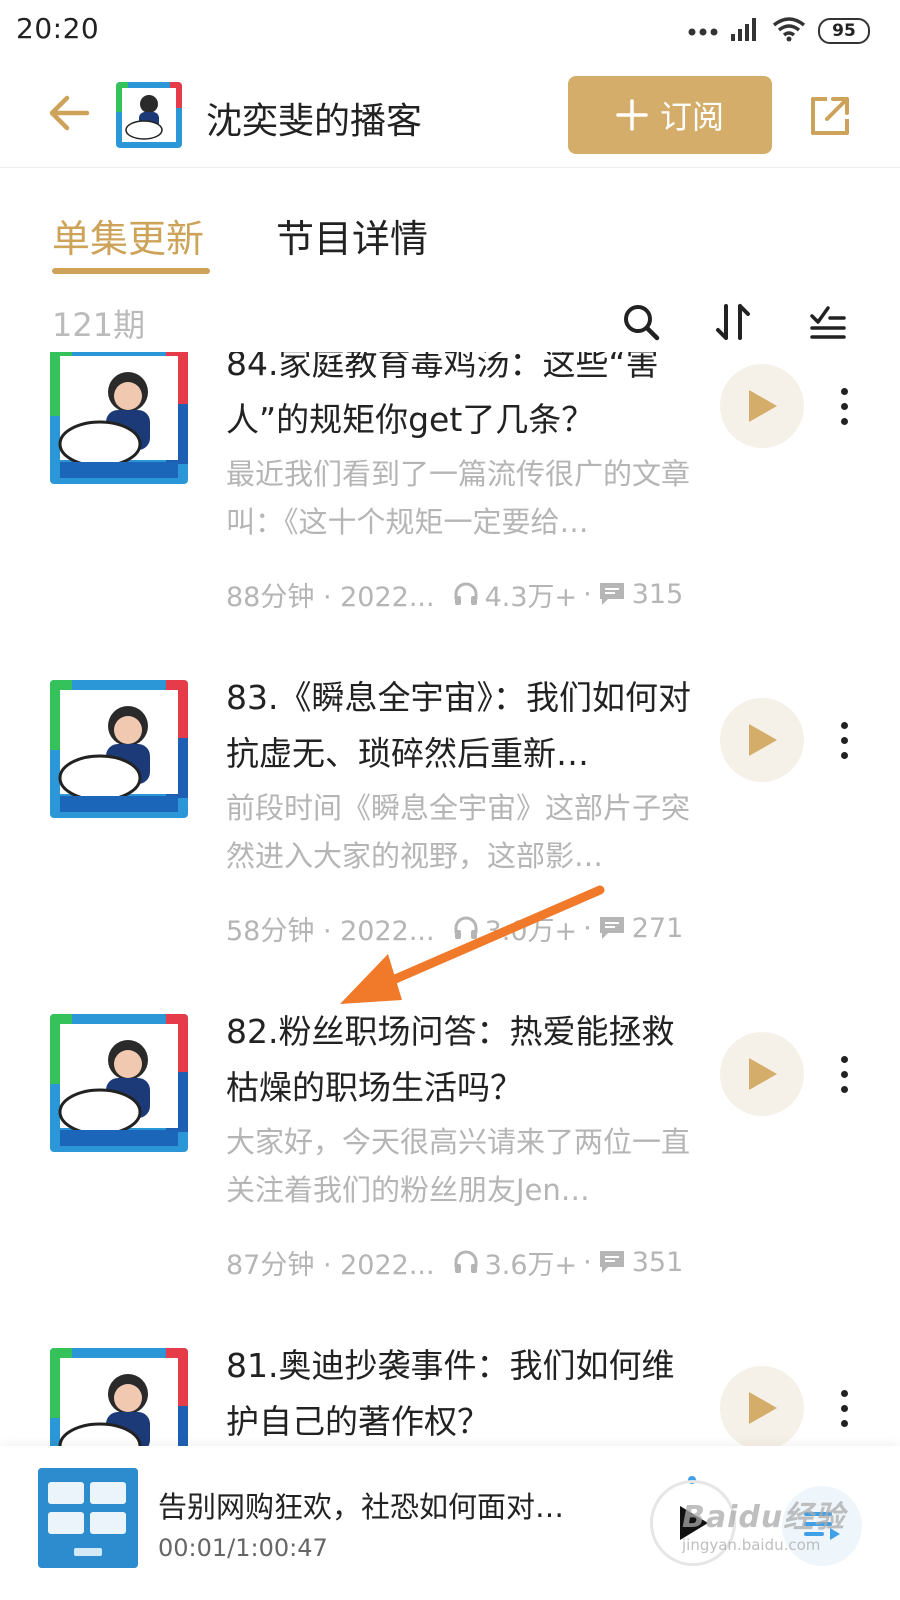 This screenshot has width=900, height=1600. I want to click on episode-item-81: 81.奥迪抄袭事件：我们如何维护自己的著作权？, so click(450, 1392).